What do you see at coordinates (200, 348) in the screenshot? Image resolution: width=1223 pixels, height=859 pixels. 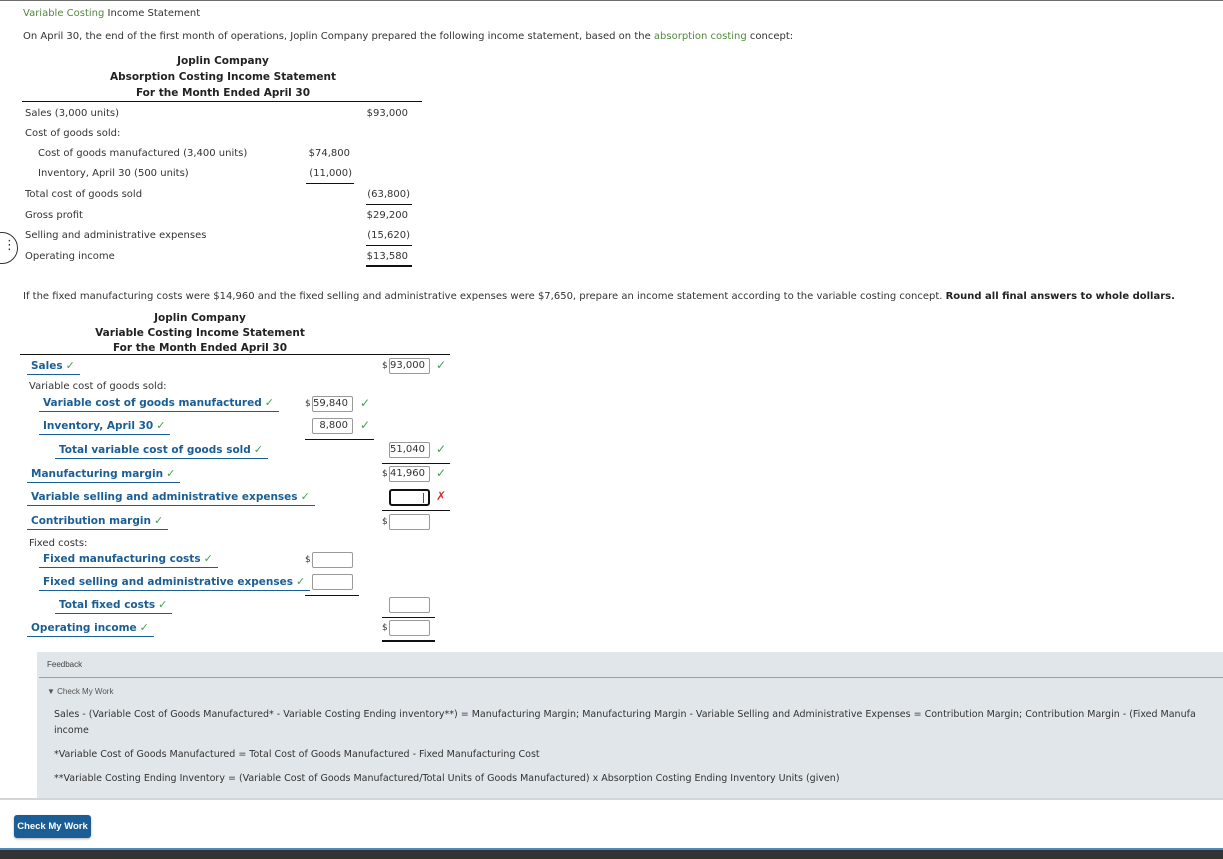 I see `variable-period: For the Month Ended April 30` at bounding box center [200, 348].